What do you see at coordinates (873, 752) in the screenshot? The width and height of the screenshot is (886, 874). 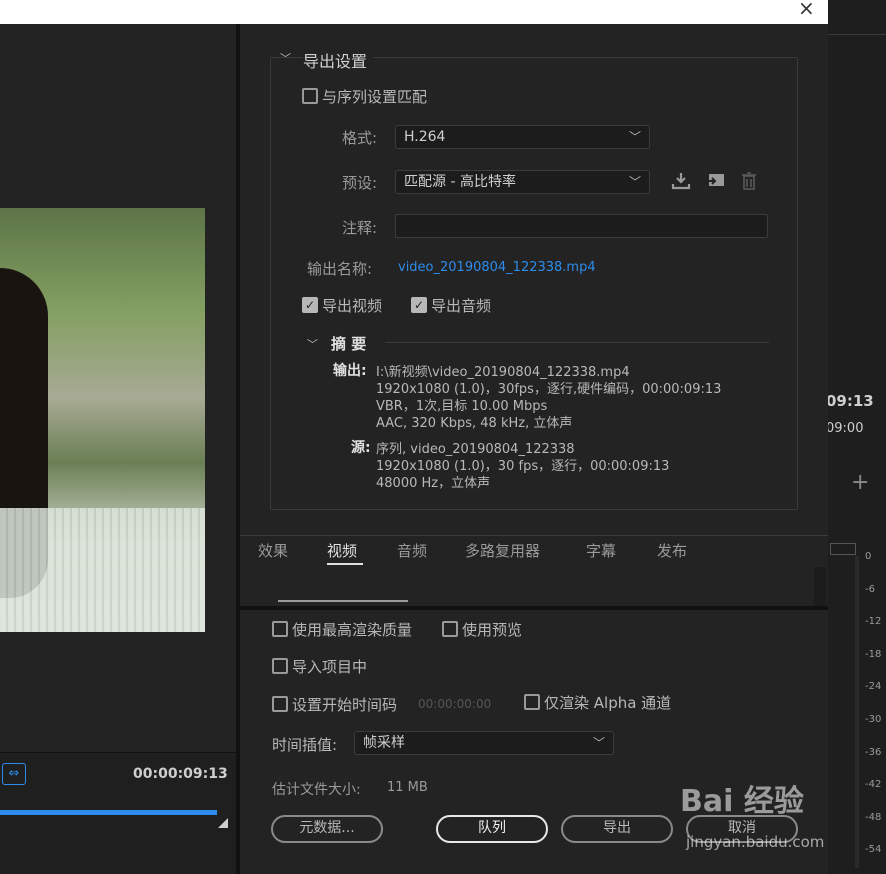 I see `meter-scale-label: -36` at bounding box center [873, 752].